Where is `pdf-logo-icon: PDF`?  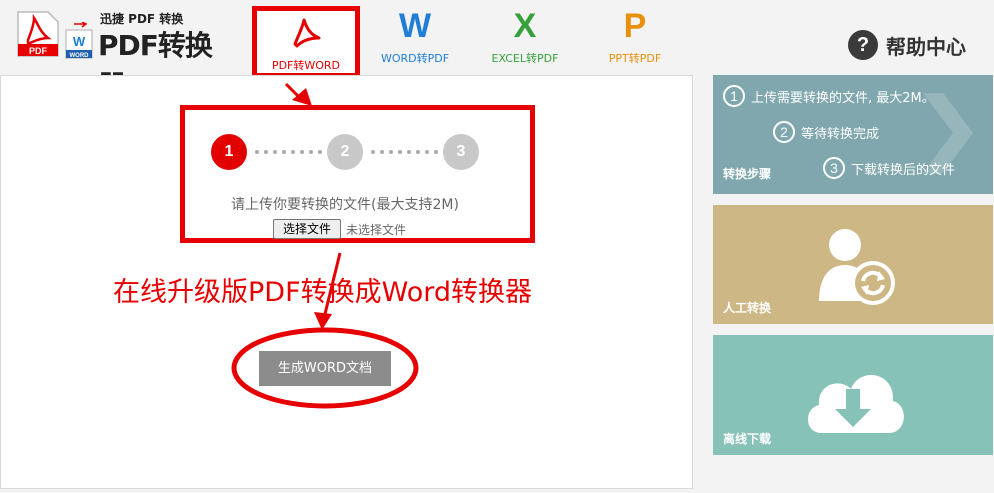
pdf-logo-icon: PDF is located at coordinates (38, 34).